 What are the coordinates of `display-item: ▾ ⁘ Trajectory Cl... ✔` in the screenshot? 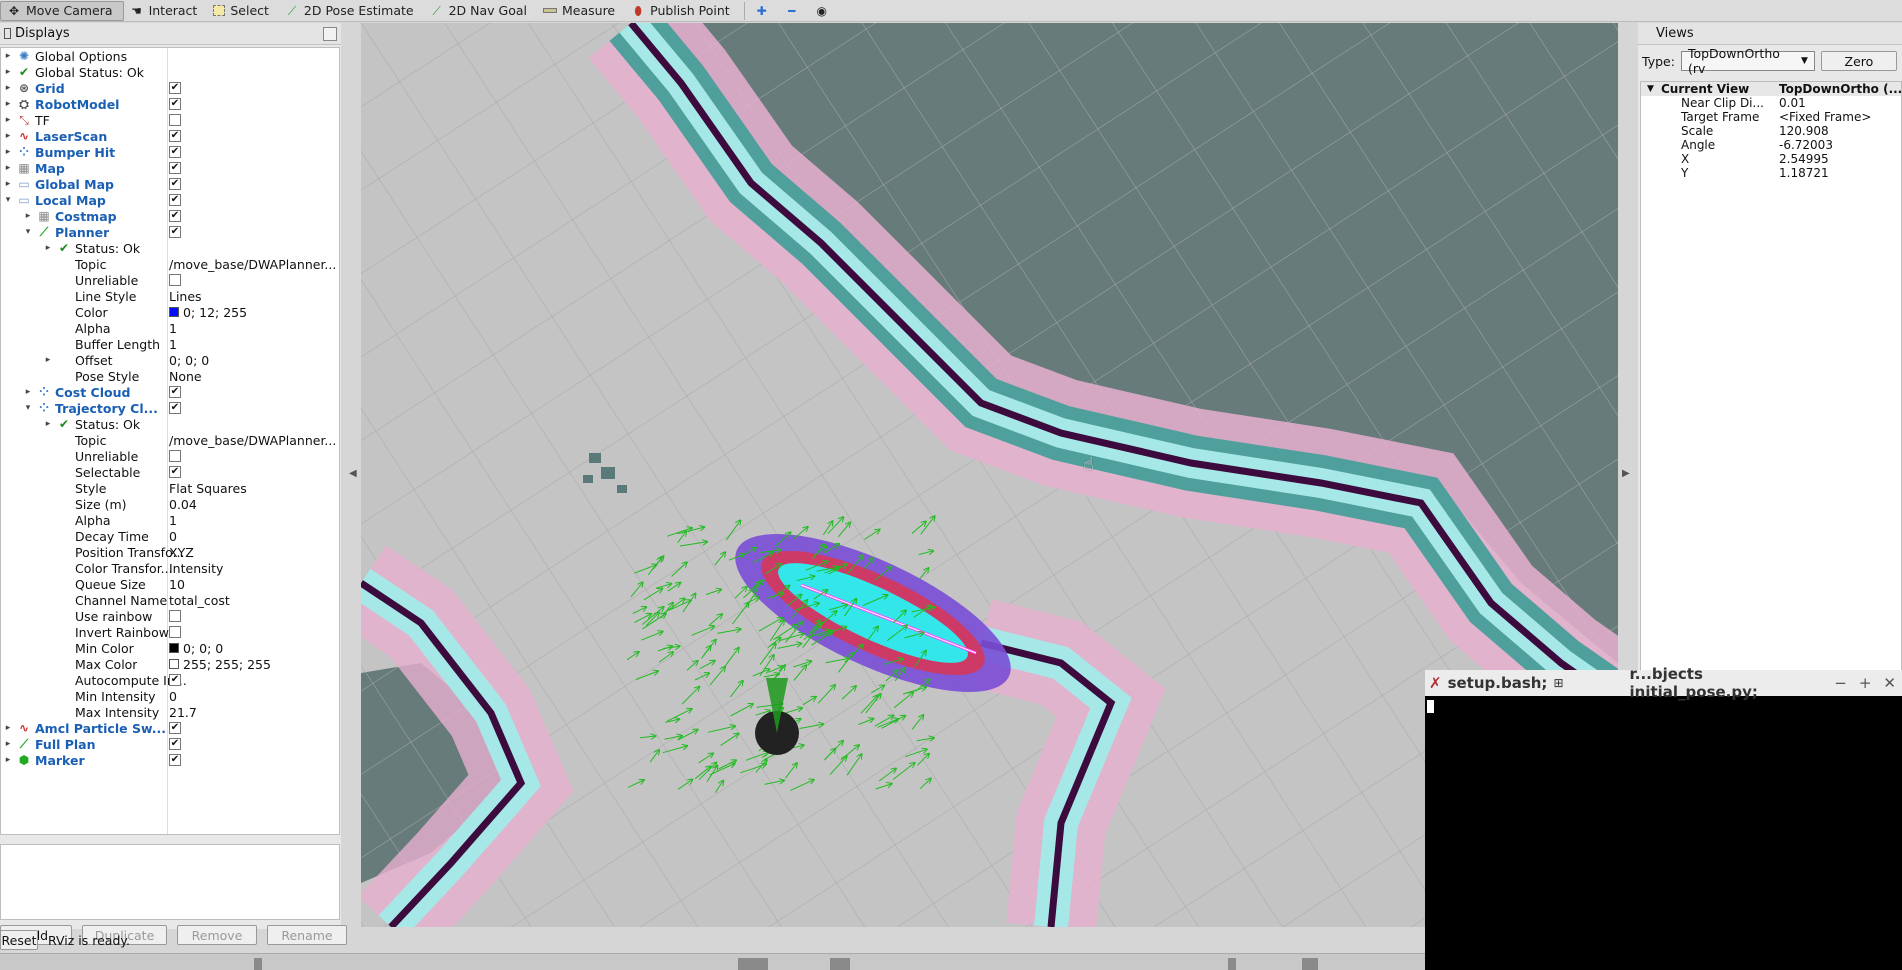 It's located at (170, 408).